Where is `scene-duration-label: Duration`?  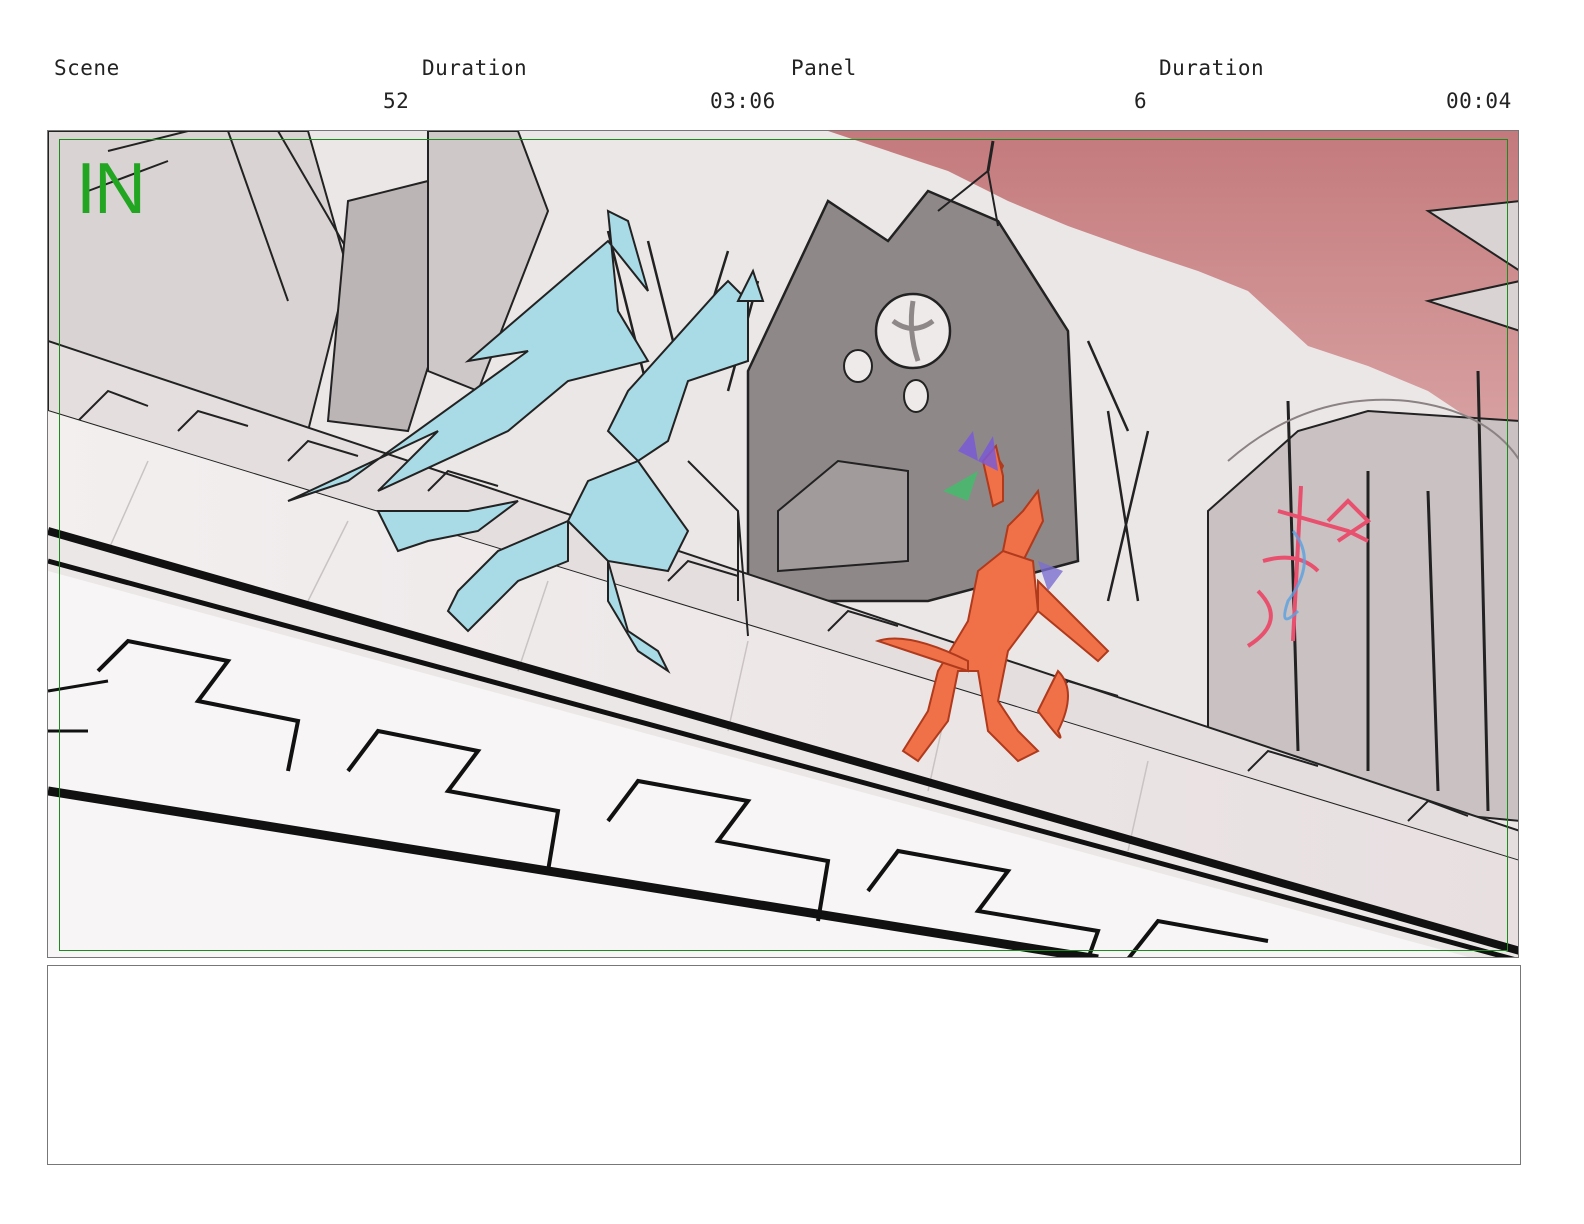 scene-duration-label: Duration is located at coordinates (475, 68).